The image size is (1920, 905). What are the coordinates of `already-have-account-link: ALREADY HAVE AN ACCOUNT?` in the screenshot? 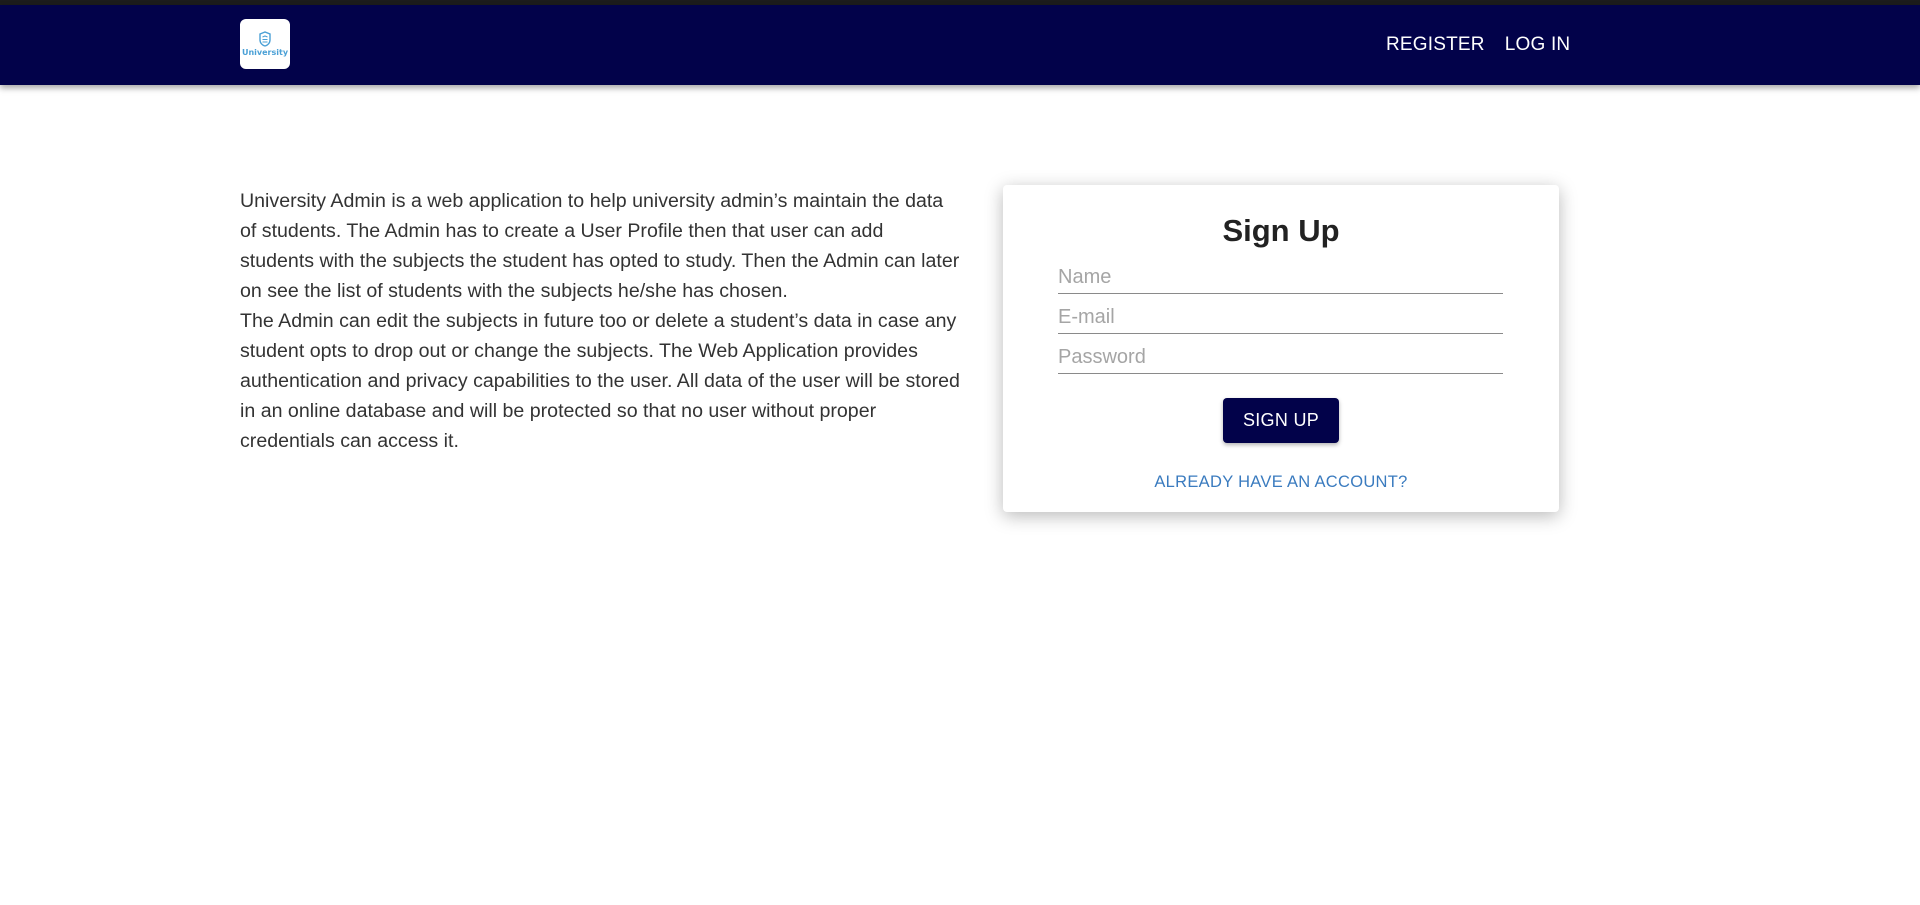 It's located at (1281, 482).